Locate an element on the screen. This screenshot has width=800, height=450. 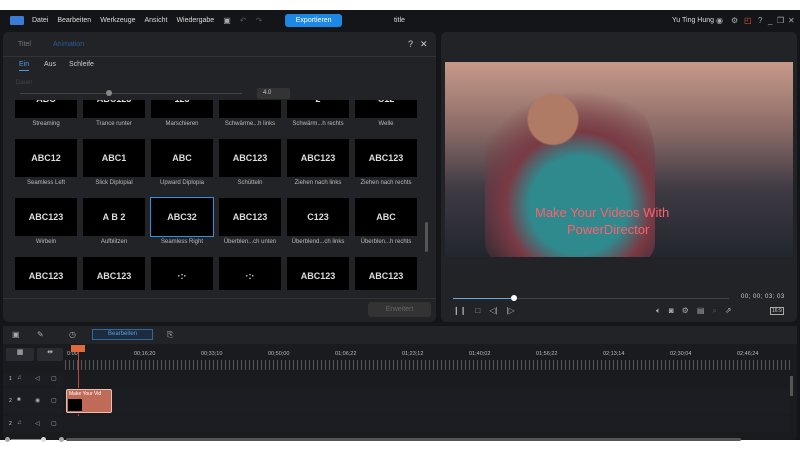
effect-item: ABC123 Wirbeln is located at coordinates (46, 221).